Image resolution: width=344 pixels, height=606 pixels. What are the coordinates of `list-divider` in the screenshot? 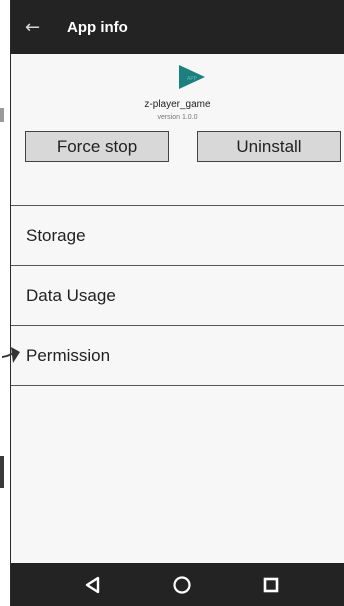 It's located at (177, 385).